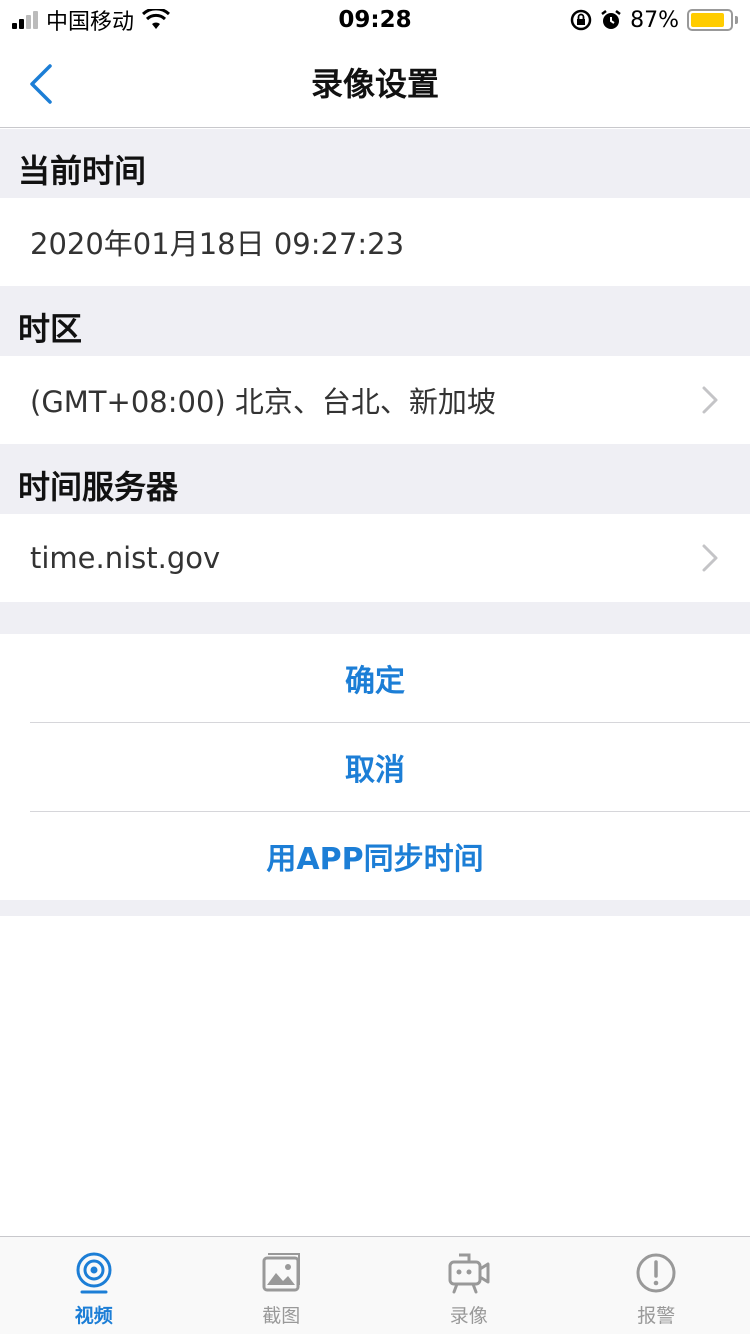  Describe the element at coordinates (281, 1316) in the screenshot. I see `tab-label: 截图` at that location.